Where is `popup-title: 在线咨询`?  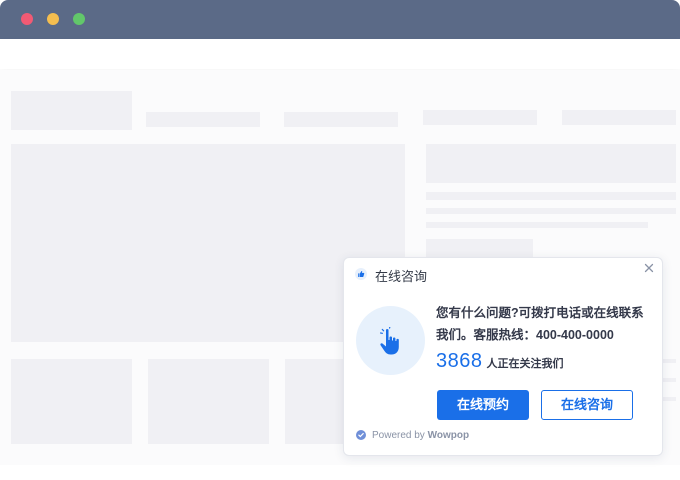 popup-title: 在线咨询 is located at coordinates (401, 276).